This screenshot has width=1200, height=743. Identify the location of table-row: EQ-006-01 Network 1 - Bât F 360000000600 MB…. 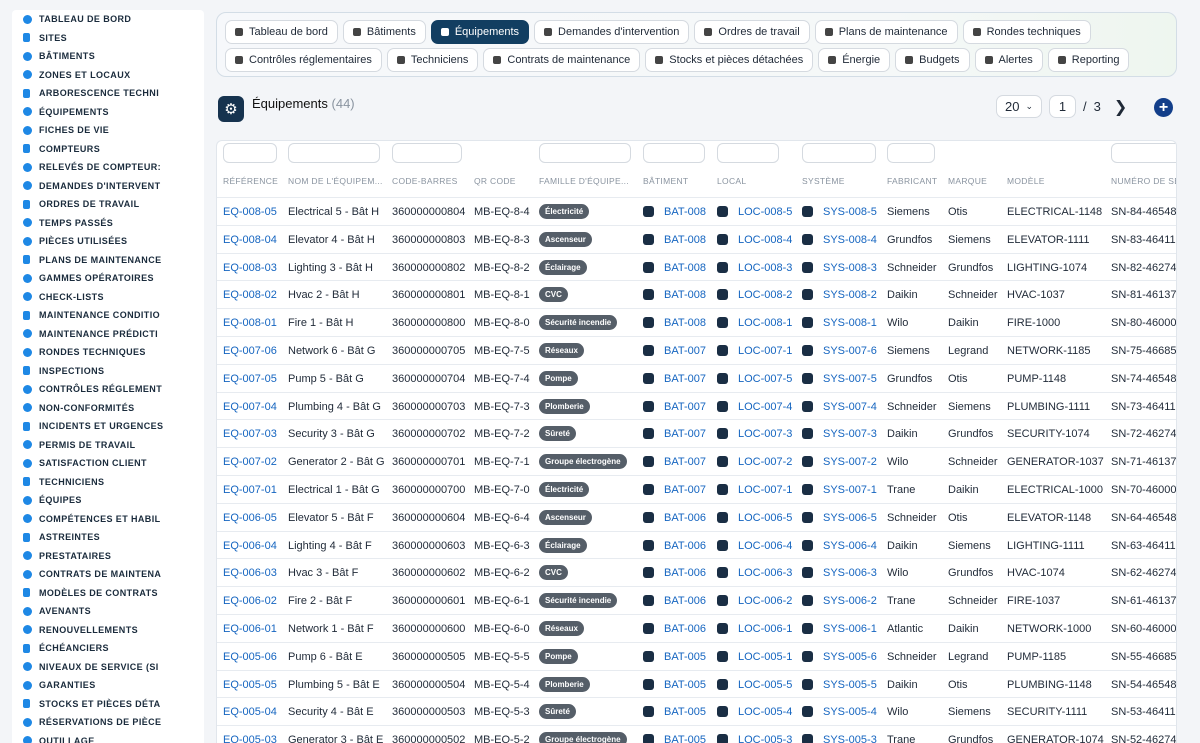
(696, 628).